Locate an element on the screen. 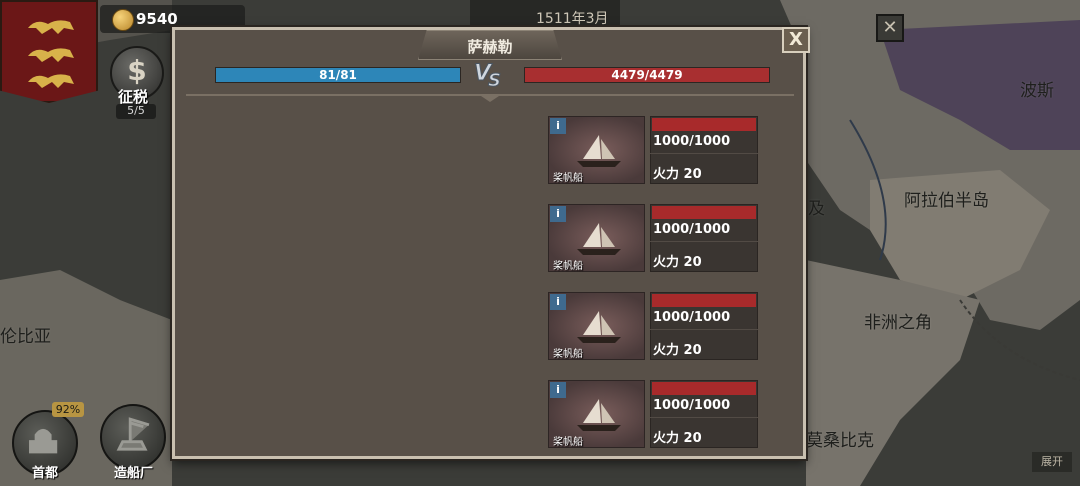 The width and height of the screenshot is (1080, 486). date-text: 1511年3月 is located at coordinates (572, 19).